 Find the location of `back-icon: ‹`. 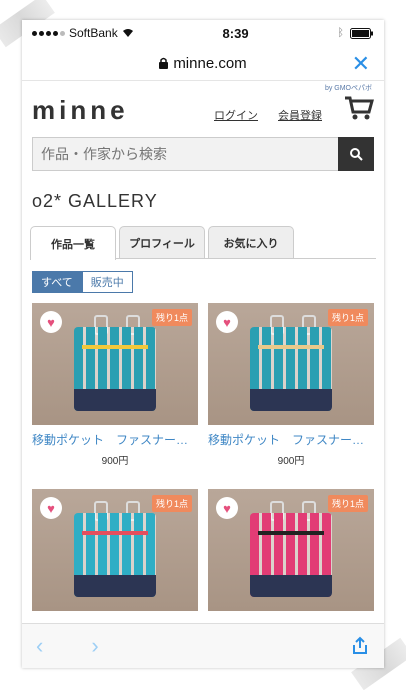

back-icon: ‹ is located at coordinates (39, 646).